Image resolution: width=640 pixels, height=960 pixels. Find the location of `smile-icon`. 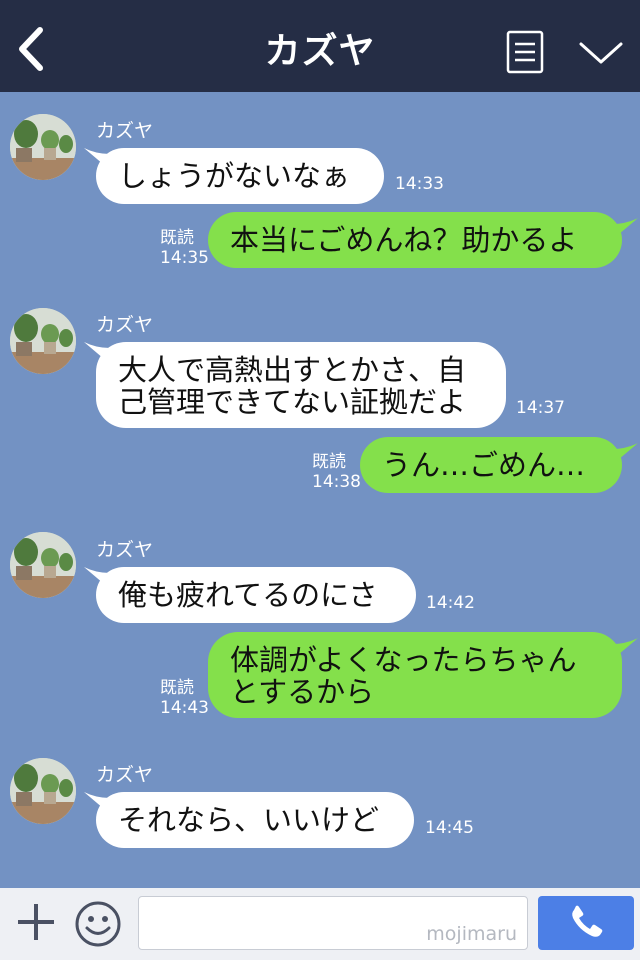

smile-icon is located at coordinates (98, 924).